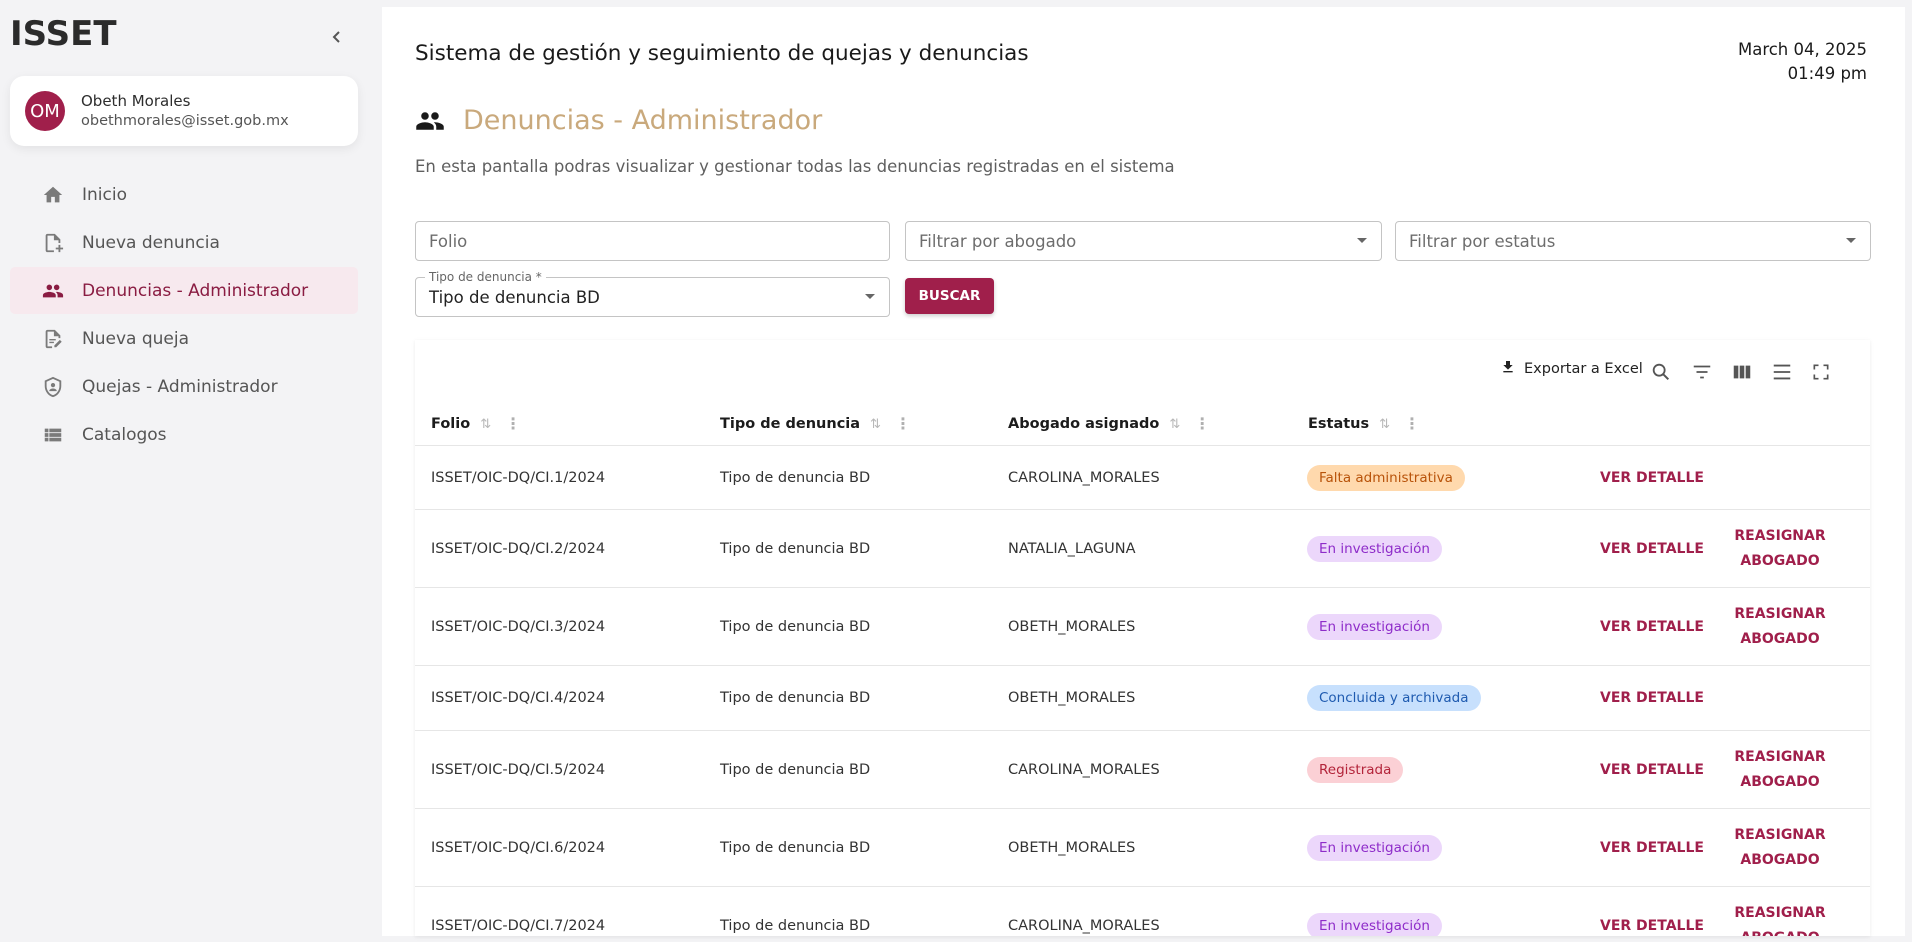 The image size is (1912, 942). What do you see at coordinates (949, 296) in the screenshot?
I see `search-button: BUSCAR` at bounding box center [949, 296].